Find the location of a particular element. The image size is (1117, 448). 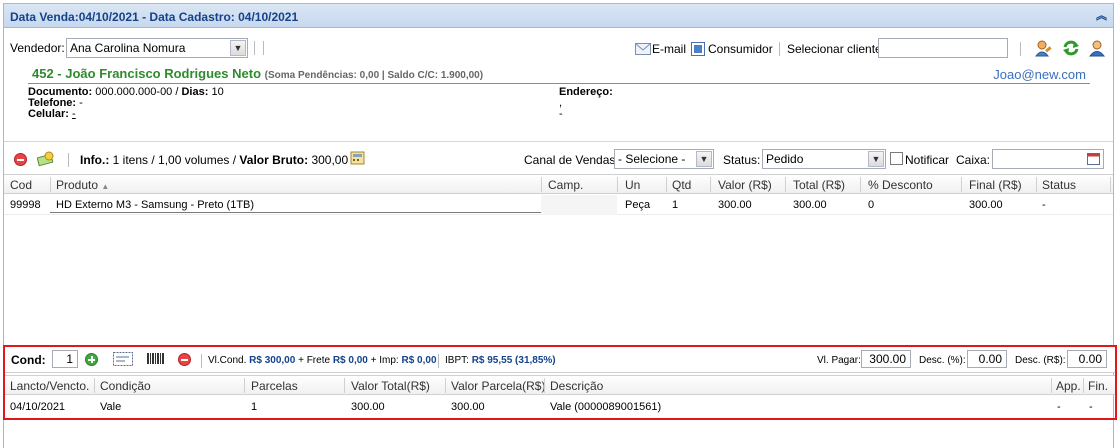

cell-produto: HD Externo M3 - Samsung - Preto (1TB) is located at coordinates (155, 205).